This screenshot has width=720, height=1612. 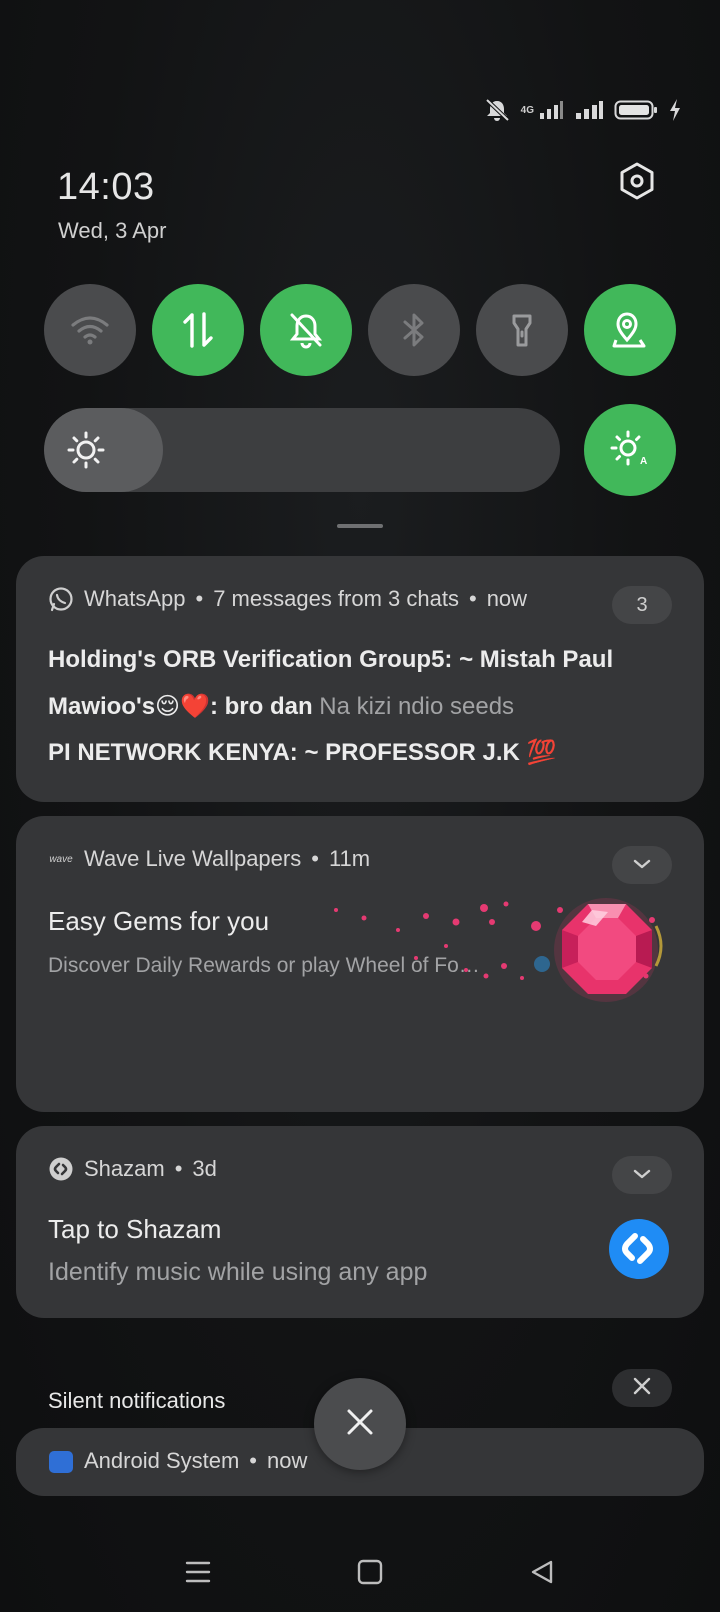 I want to click on app-name: Shazam, so click(x=124, y=1168).